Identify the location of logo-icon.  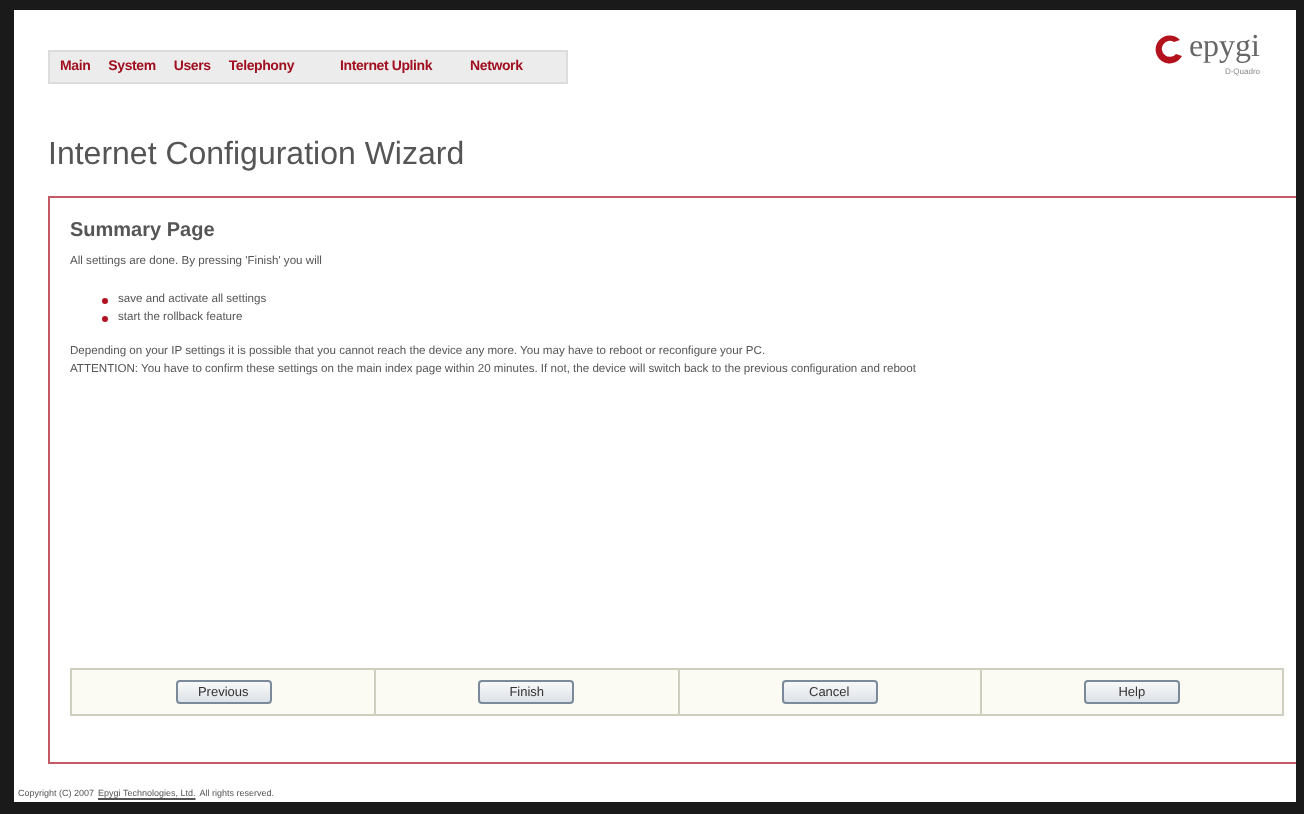
(1169, 48).